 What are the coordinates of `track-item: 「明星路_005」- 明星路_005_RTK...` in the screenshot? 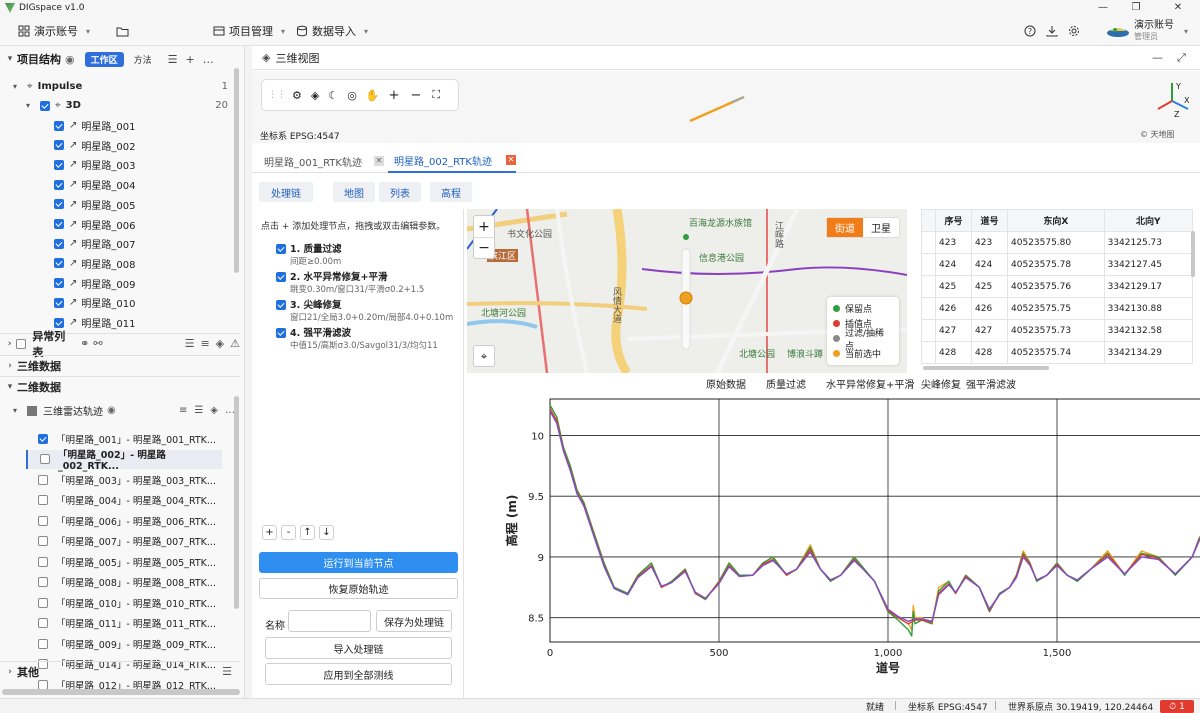 It's located at (124, 561).